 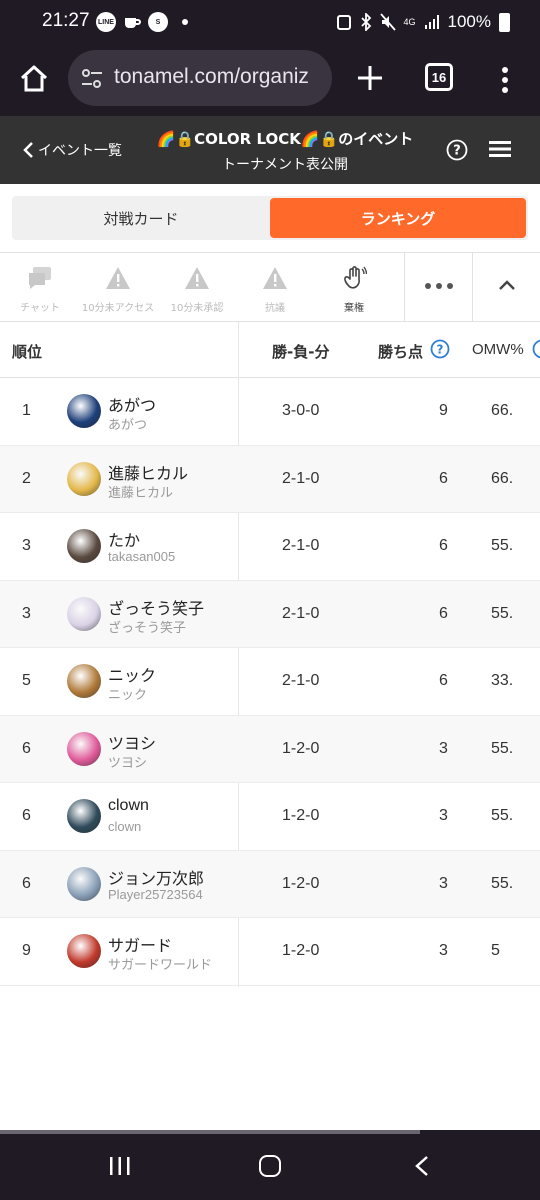 I want to click on player-name: ざっそう笑子, so click(x=156, y=607).